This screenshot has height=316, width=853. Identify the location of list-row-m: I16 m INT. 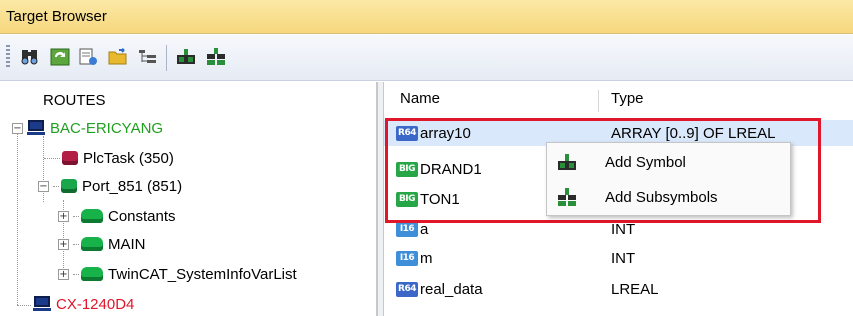
(618, 258).